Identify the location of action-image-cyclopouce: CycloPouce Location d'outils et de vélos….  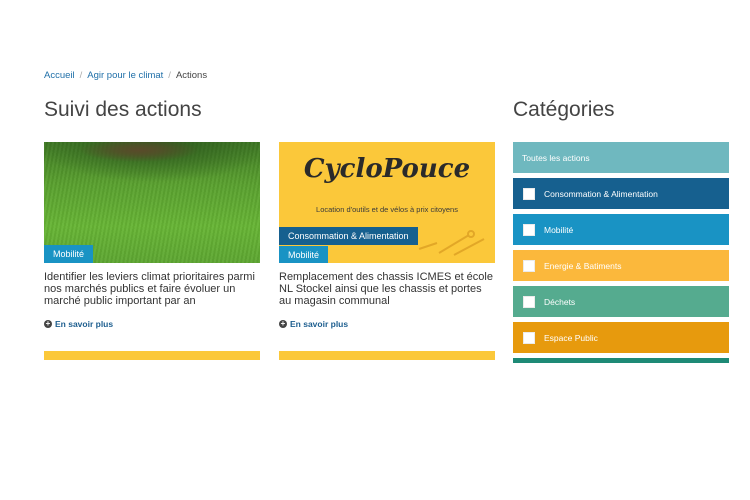
(387, 202).